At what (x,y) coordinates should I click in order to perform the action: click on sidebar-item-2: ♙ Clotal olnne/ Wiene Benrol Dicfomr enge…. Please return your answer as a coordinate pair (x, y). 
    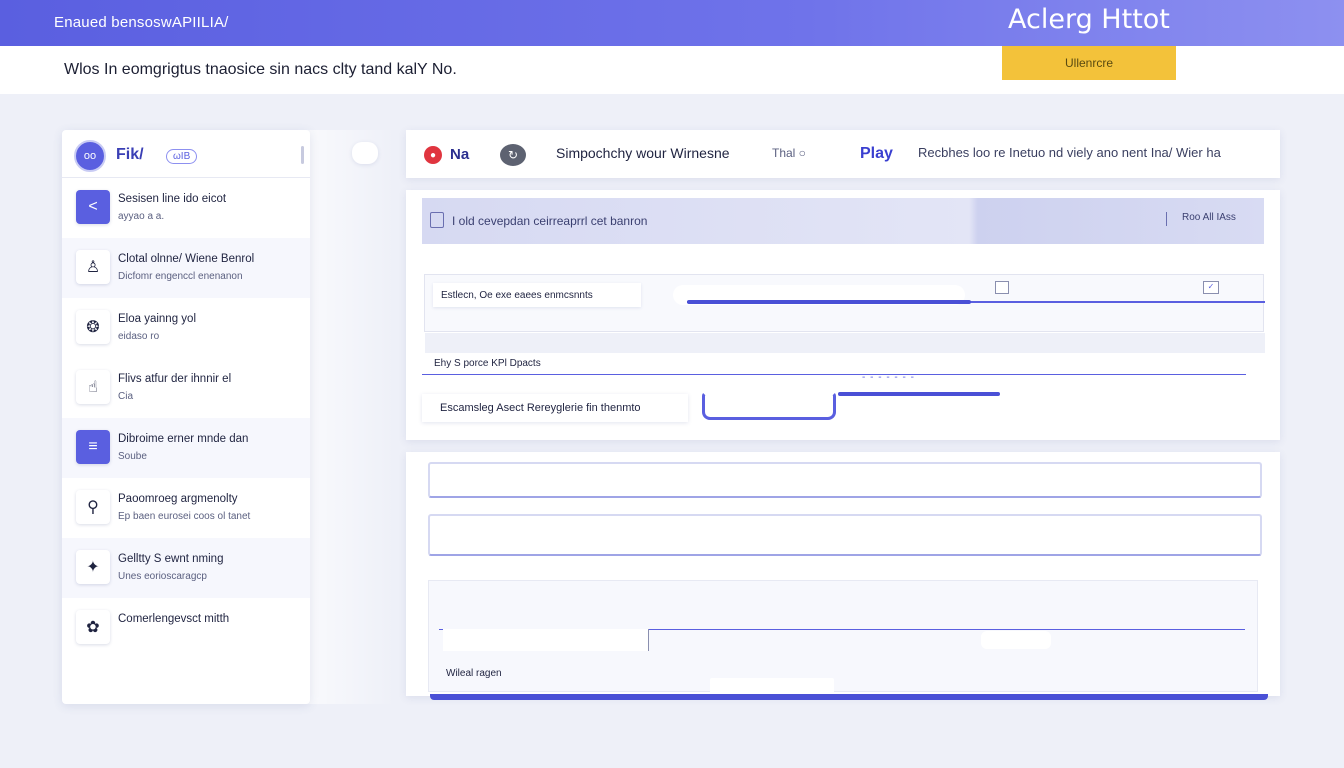
    Looking at the image, I should click on (186, 268).